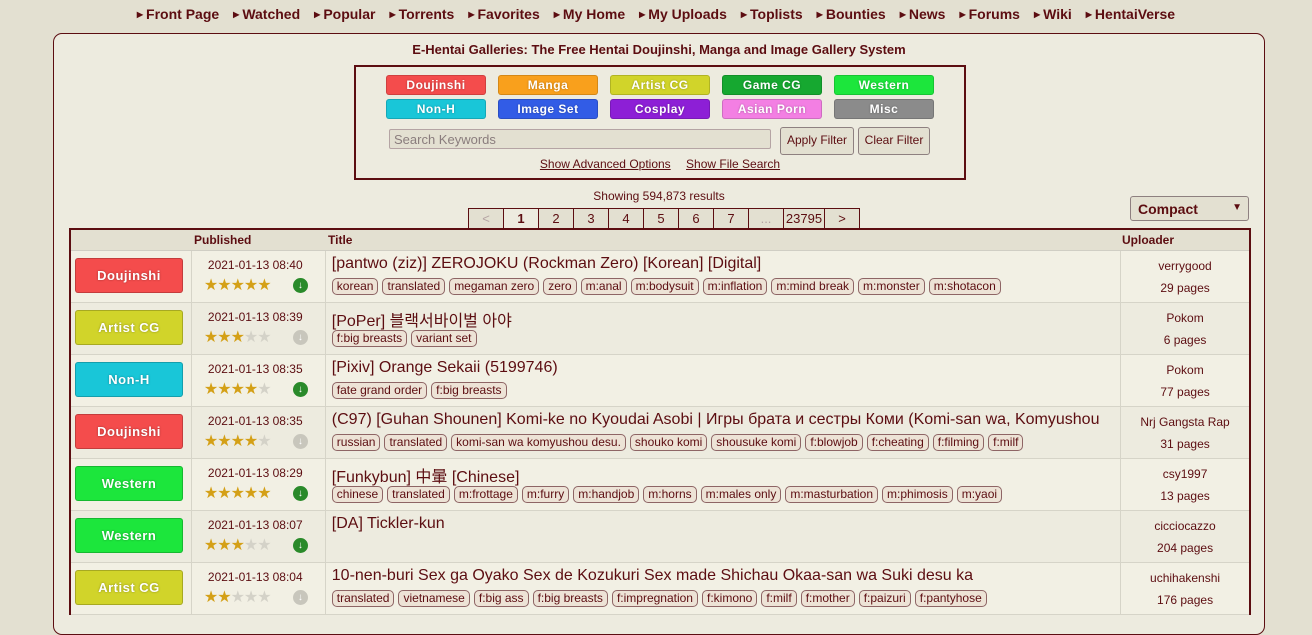  Describe the element at coordinates (486, 218) in the screenshot. I see `prev-page-button: <` at that location.